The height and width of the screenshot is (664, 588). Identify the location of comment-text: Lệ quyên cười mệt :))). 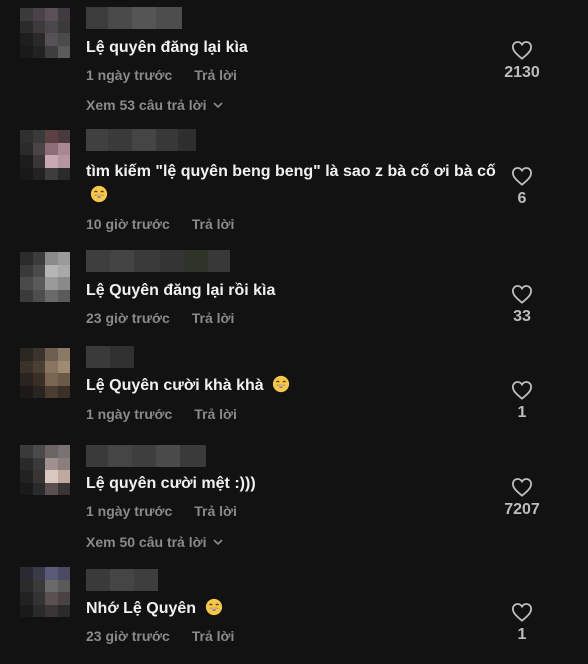
(171, 483).